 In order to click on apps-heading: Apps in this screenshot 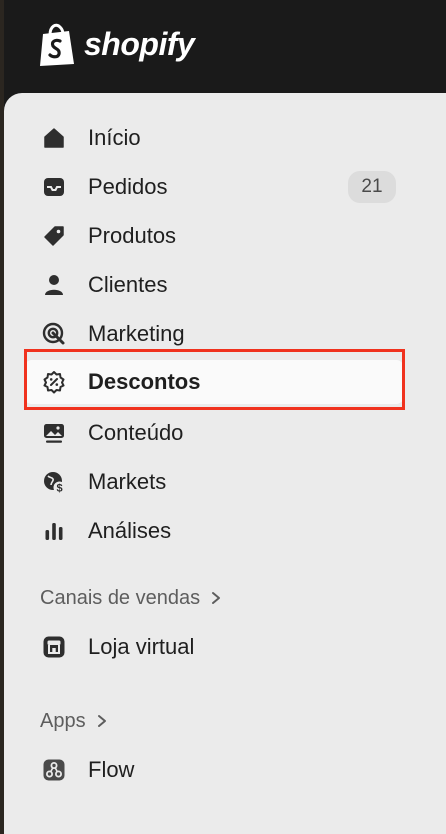, I will do `click(74, 721)`.